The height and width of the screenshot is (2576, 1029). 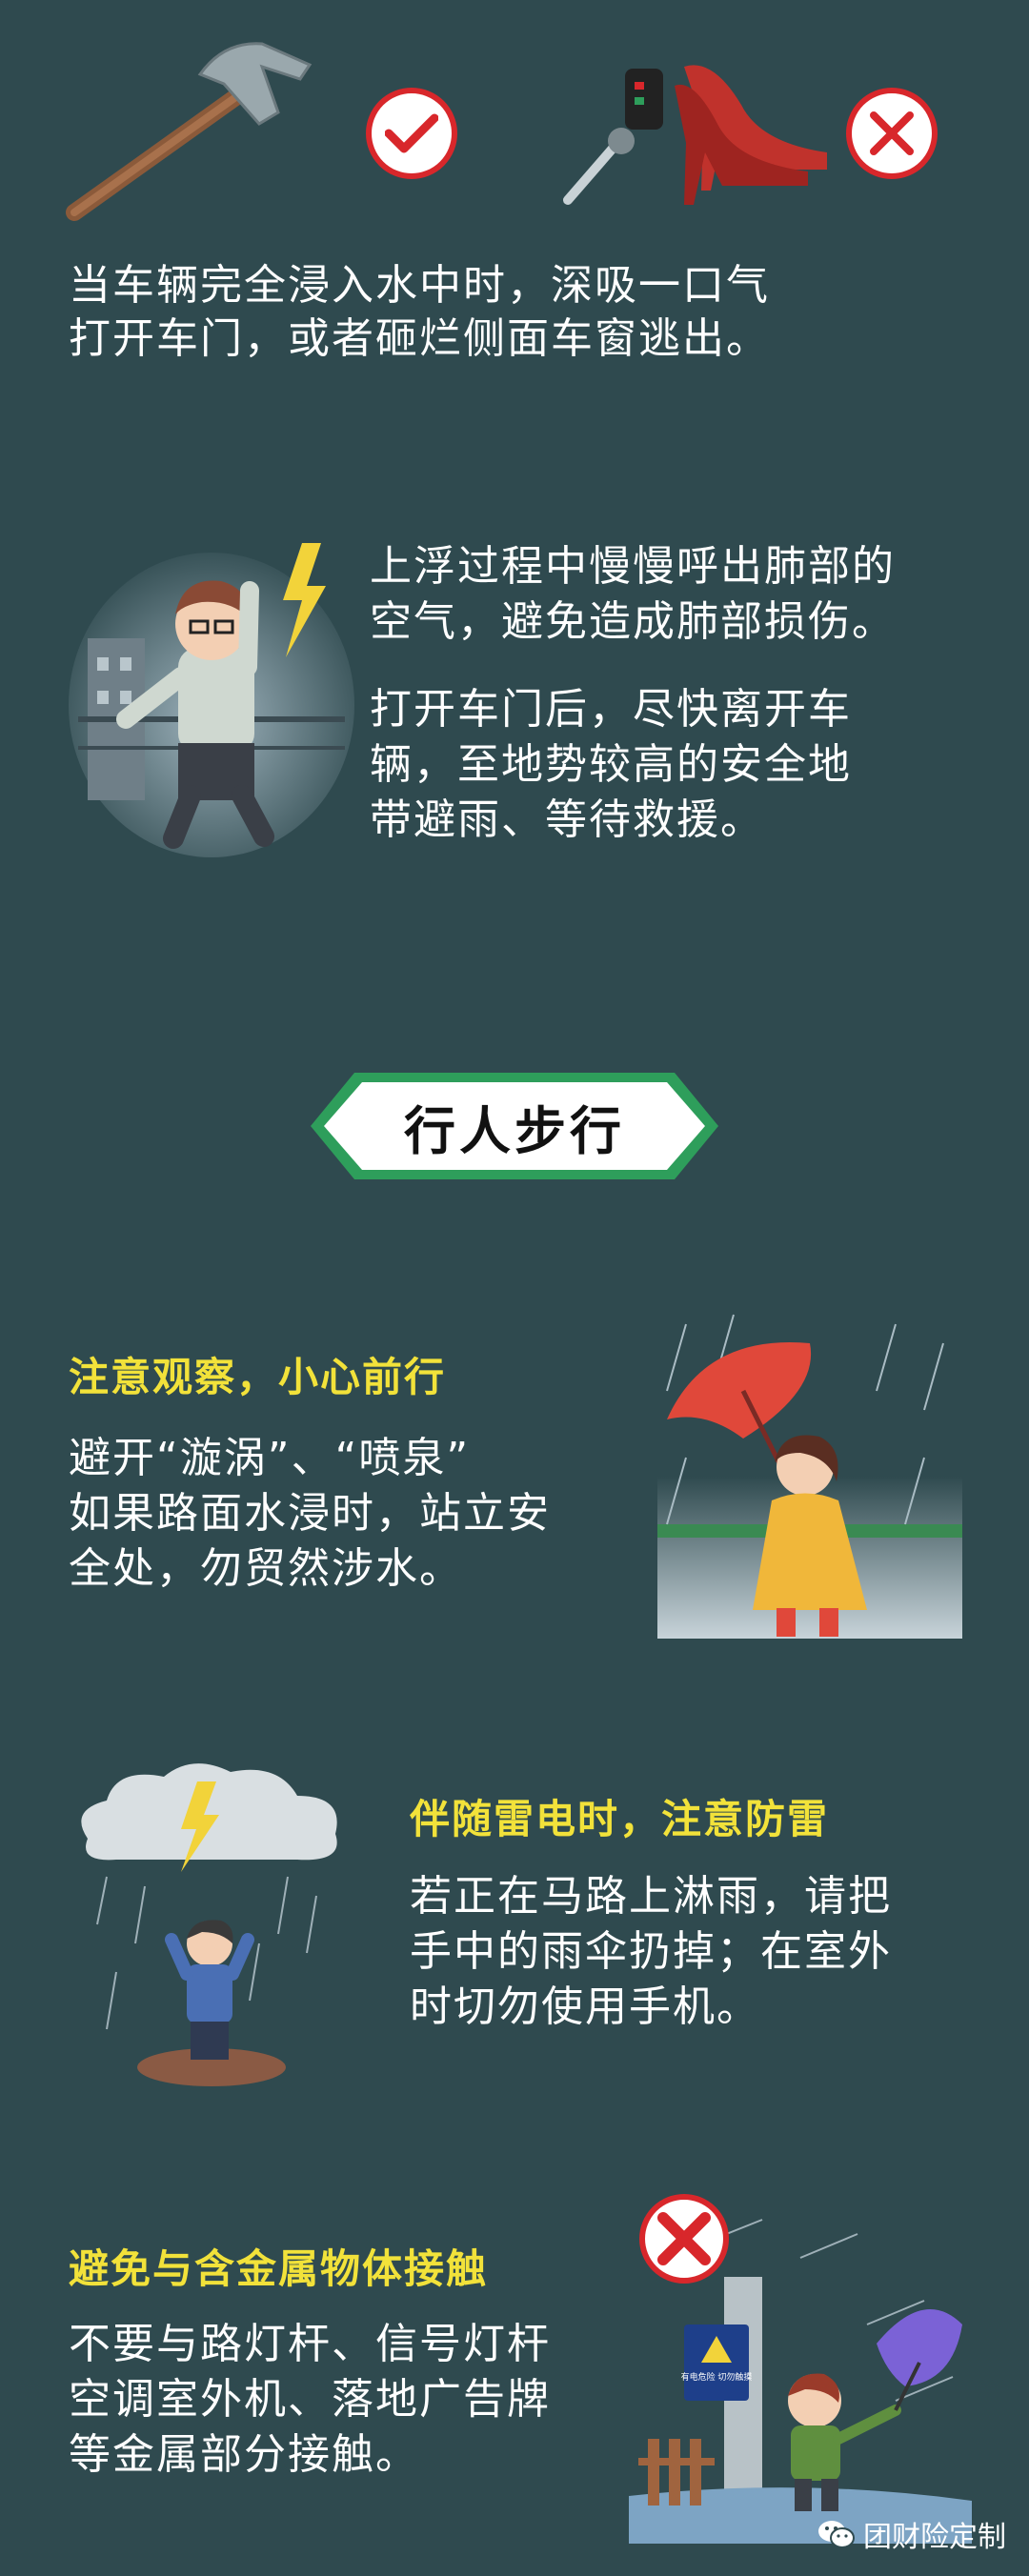 I want to click on section5-text: 不要与路灯杆、信号灯杆 空调室外机、落地广告牌 等金属部分接触。, so click(x=364, y=2400).